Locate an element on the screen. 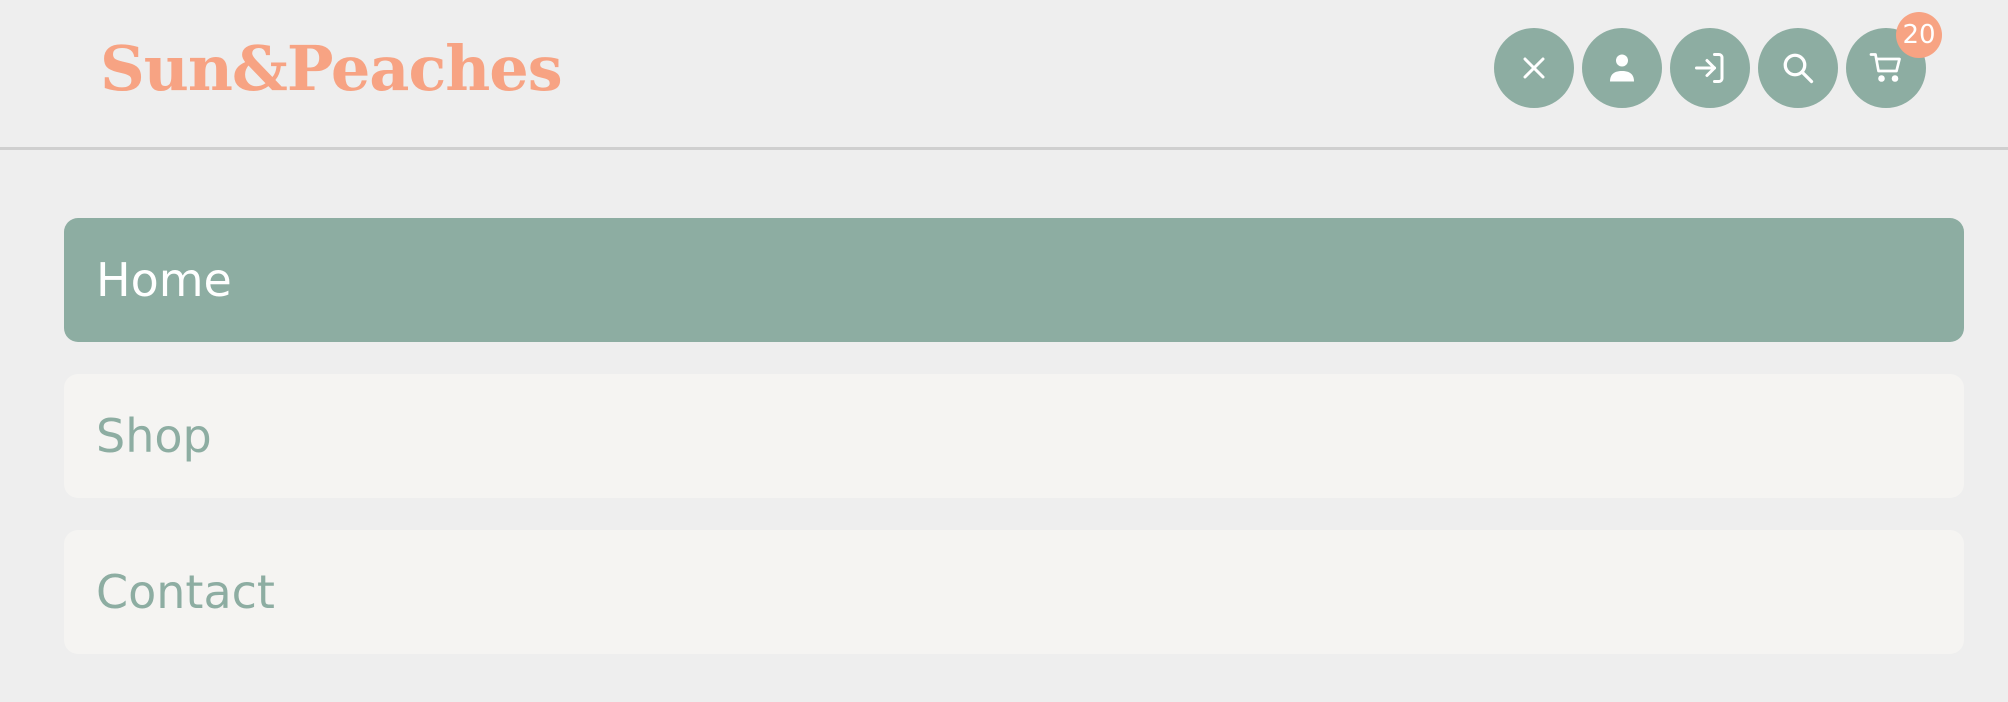 The image size is (2008, 702). cart-count-badge: 20 is located at coordinates (1919, 35).